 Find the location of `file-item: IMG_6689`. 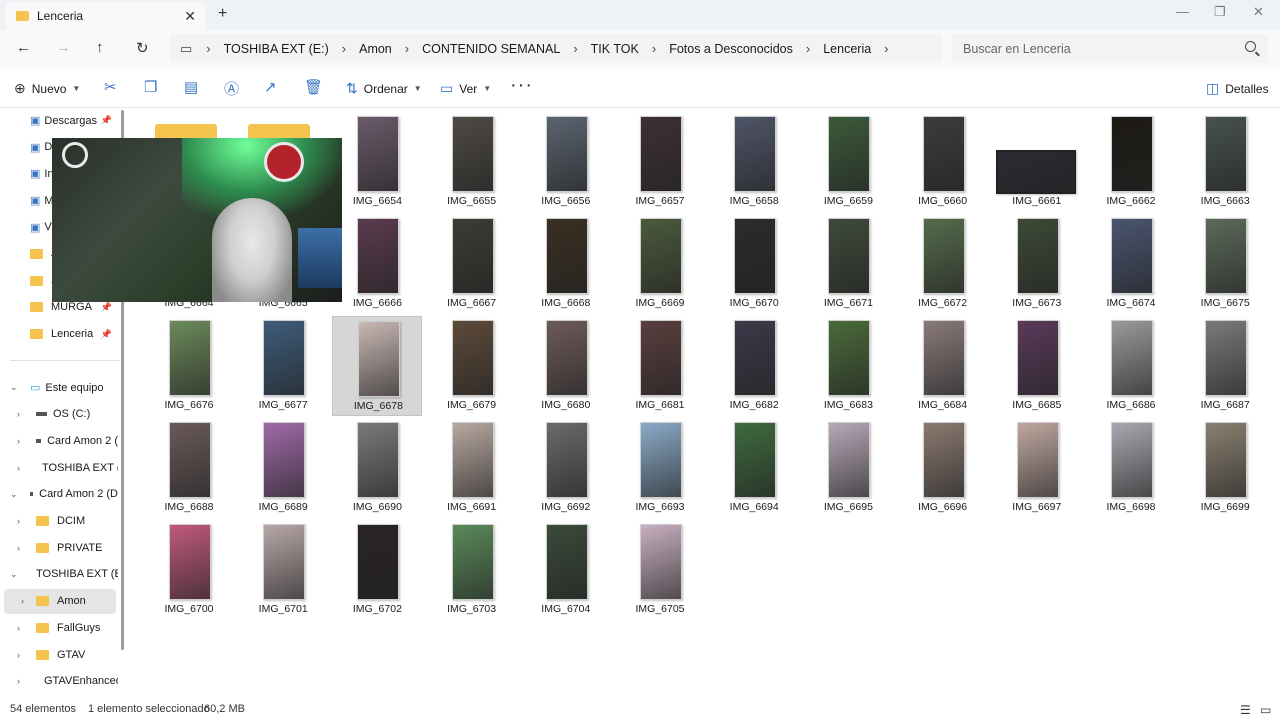

file-item: IMG_6689 is located at coordinates (283, 468).